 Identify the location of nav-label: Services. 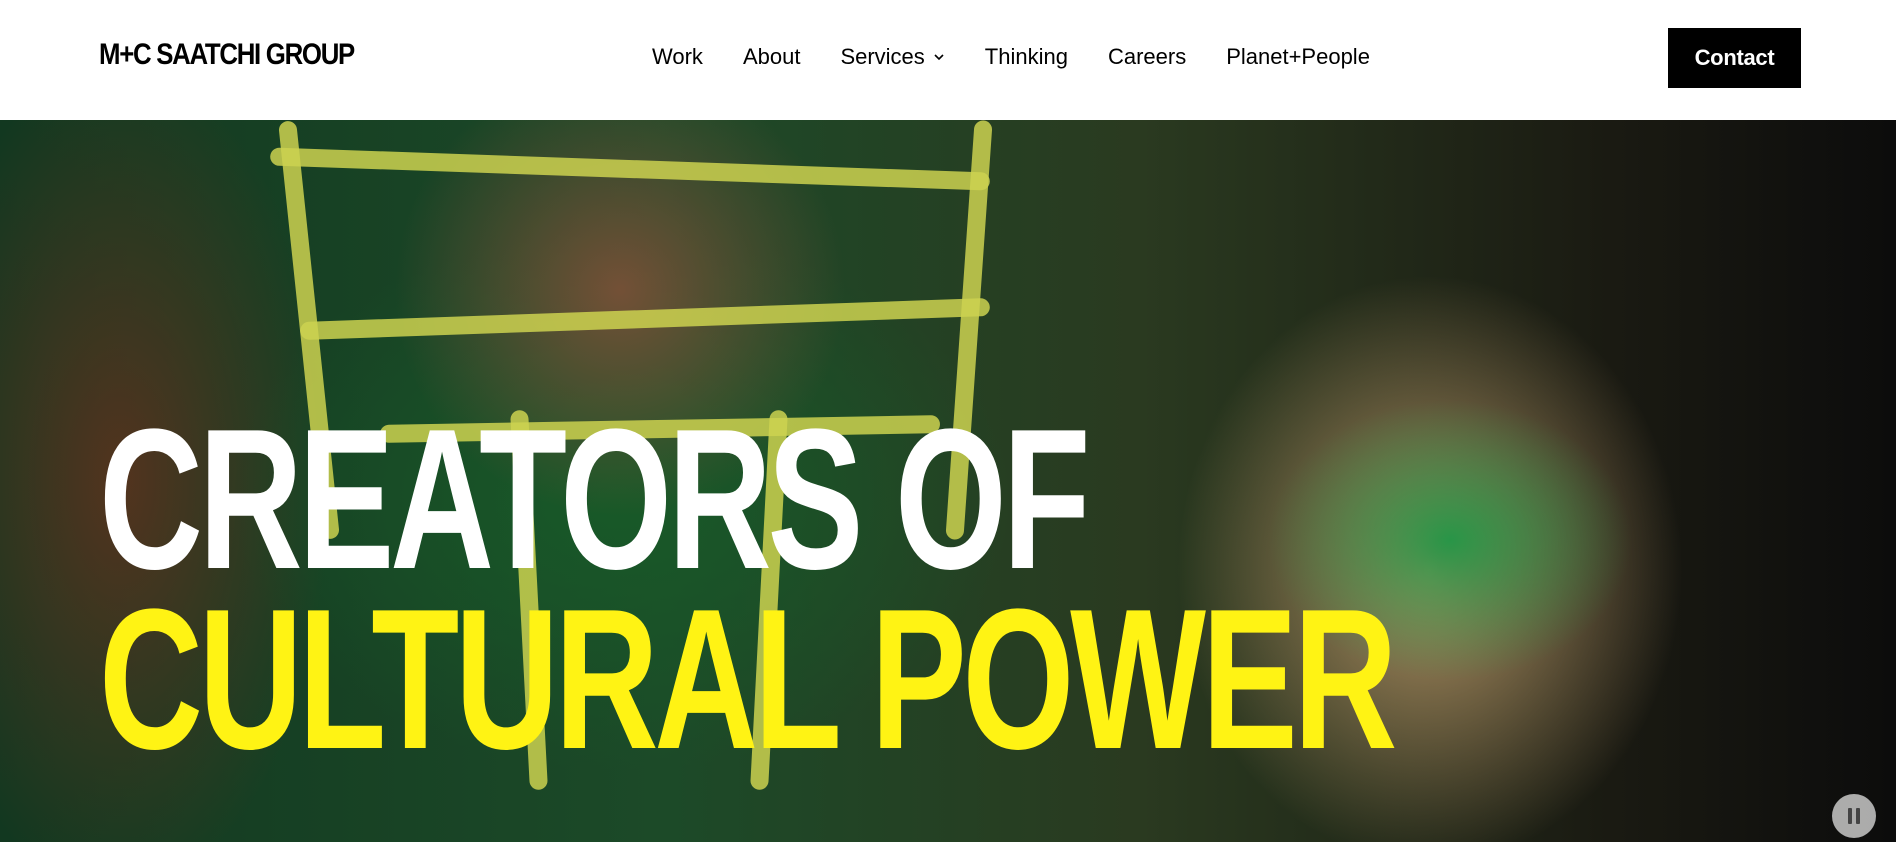
(882, 56).